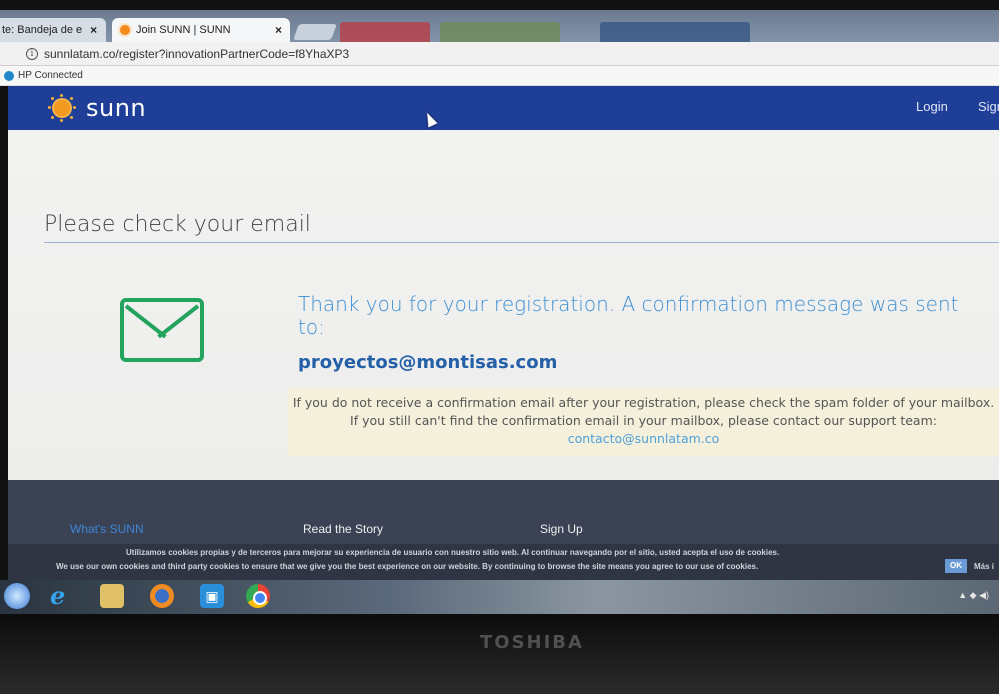 This screenshot has height=694, width=999. I want to click on info-icon: i, so click(32, 53).